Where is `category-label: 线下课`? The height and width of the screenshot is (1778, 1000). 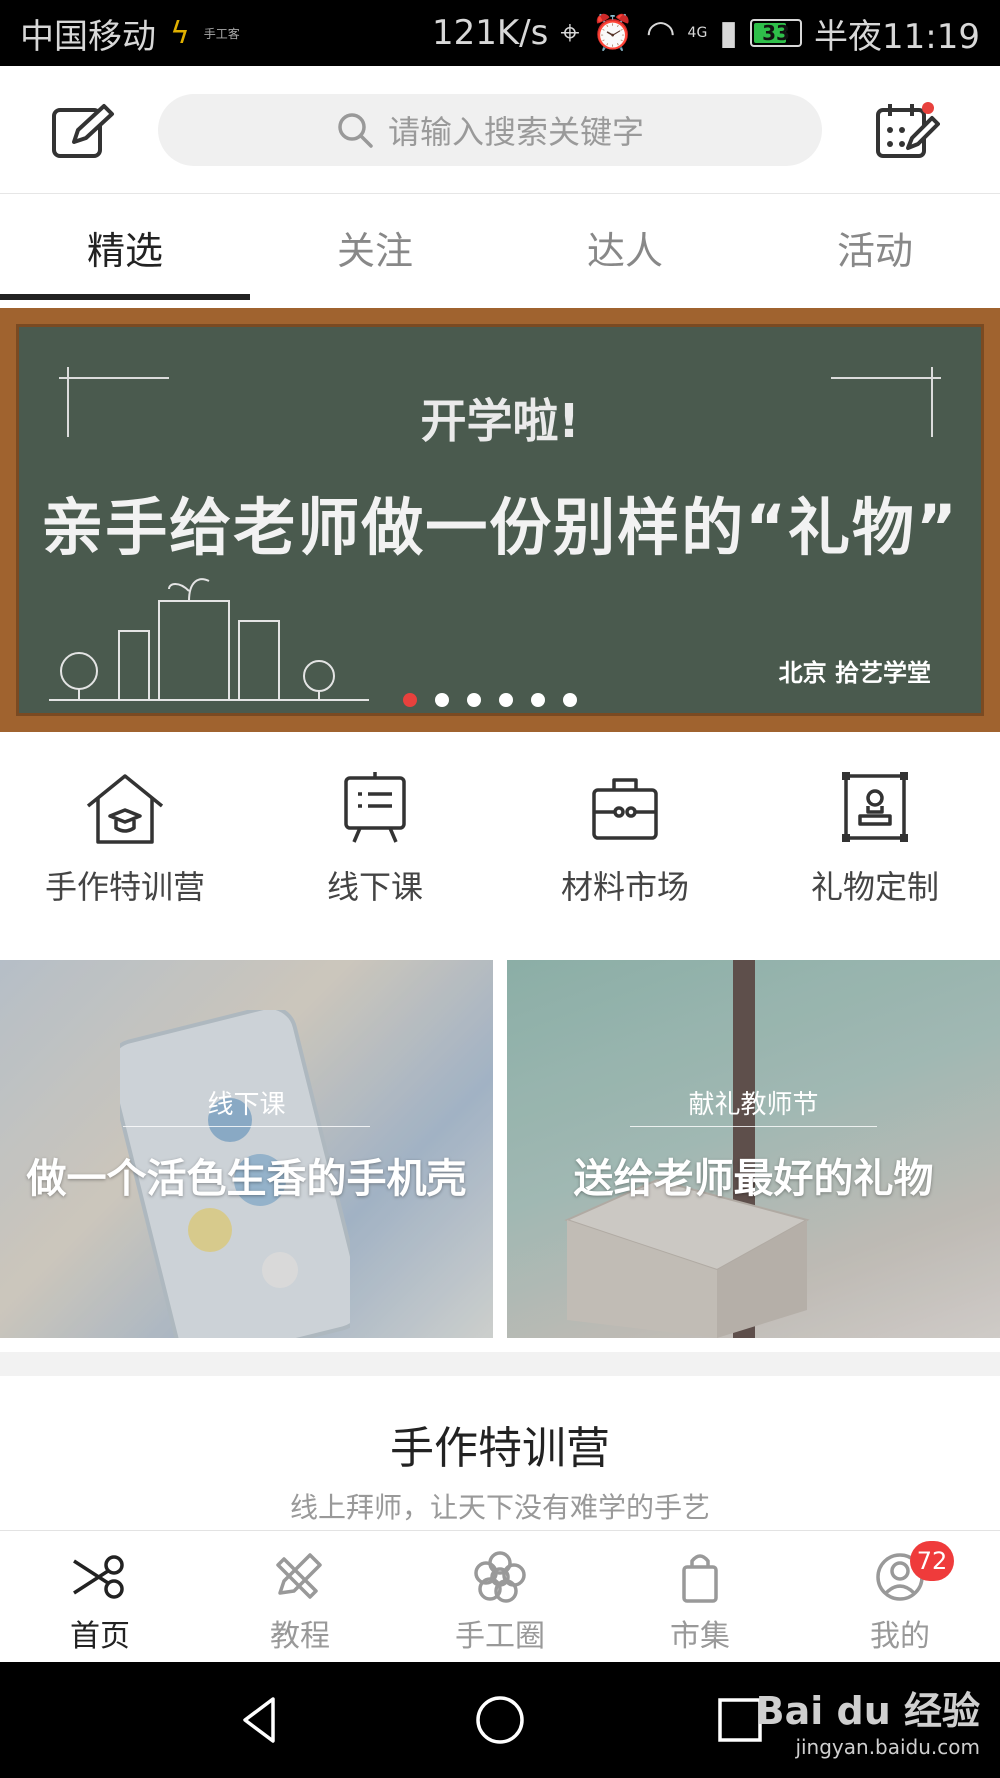 category-label: 线下课 is located at coordinates (374, 887).